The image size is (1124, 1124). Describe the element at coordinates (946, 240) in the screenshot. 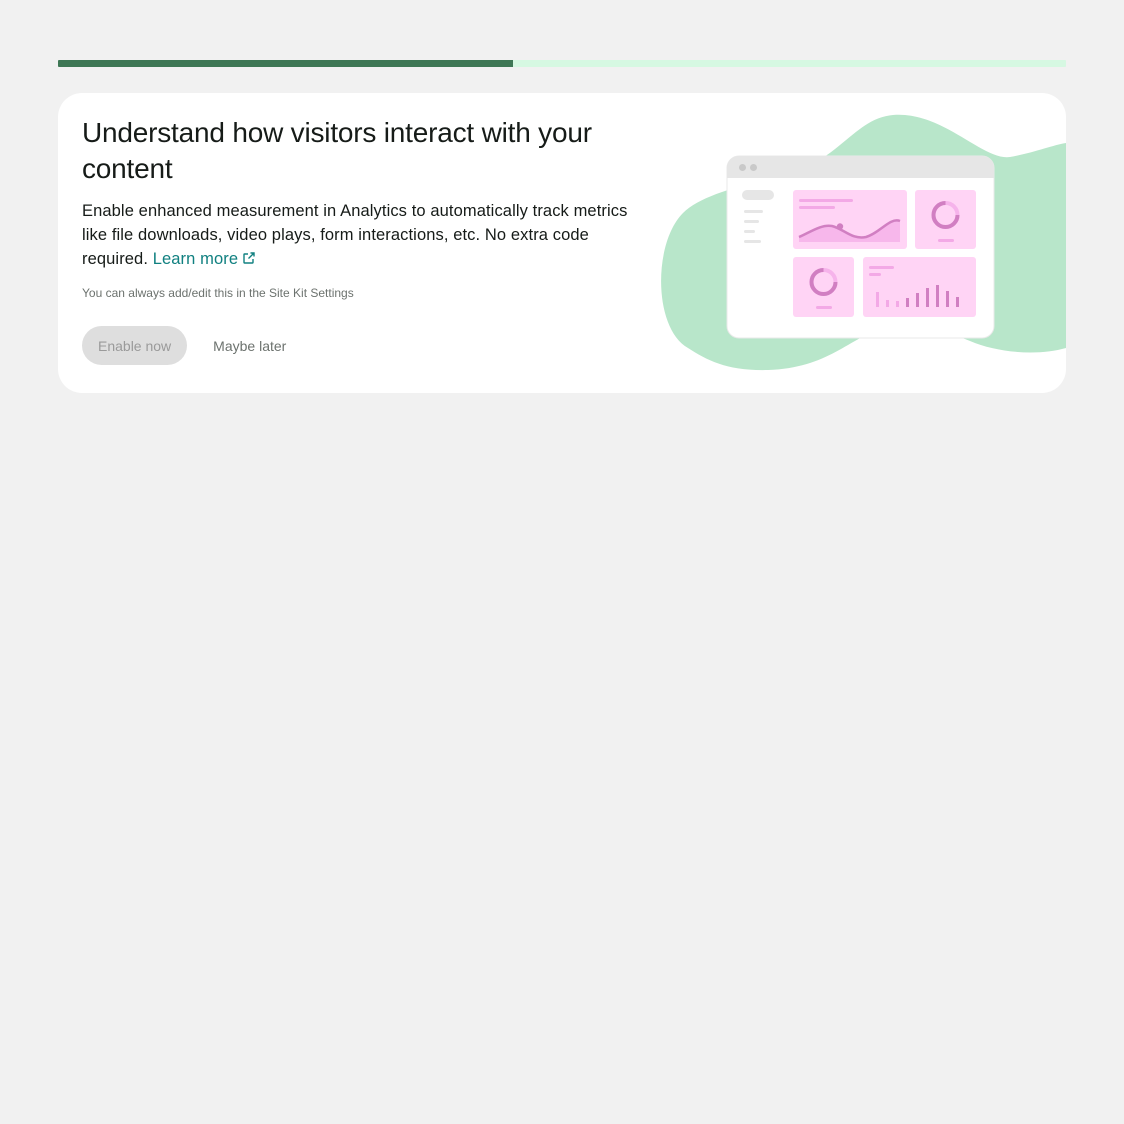

I see `donut-1-label` at that location.